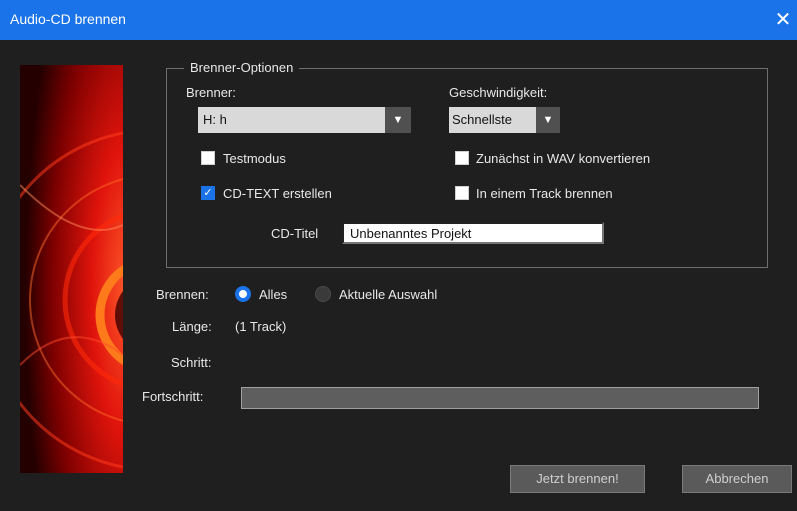 Image resolution: width=797 pixels, height=511 pixels. Describe the element at coordinates (173, 396) in the screenshot. I see `progress-label: Fortschritt:` at that location.